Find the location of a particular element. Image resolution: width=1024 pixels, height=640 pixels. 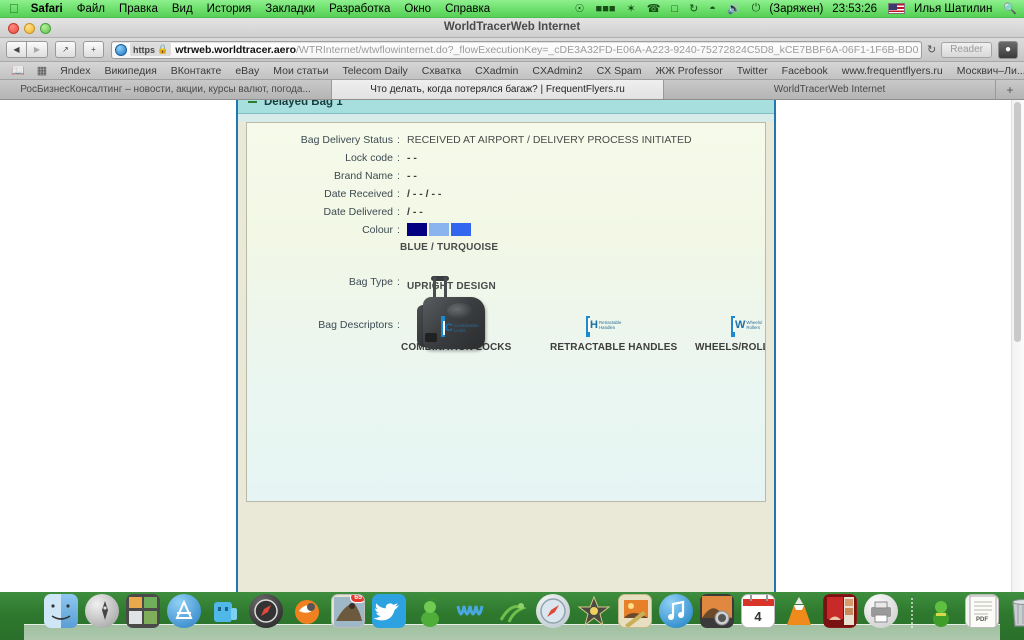

dock-item-iphoto is located at coordinates (636, 611).